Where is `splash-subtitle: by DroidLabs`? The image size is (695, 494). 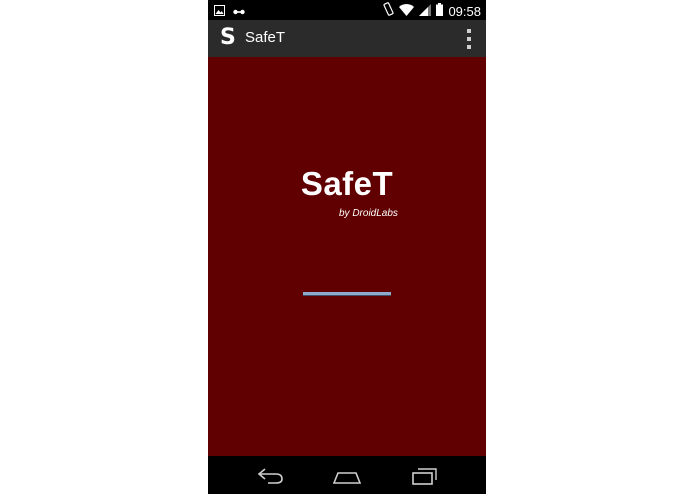
splash-subtitle: by DroidLabs is located at coordinates (368, 213).